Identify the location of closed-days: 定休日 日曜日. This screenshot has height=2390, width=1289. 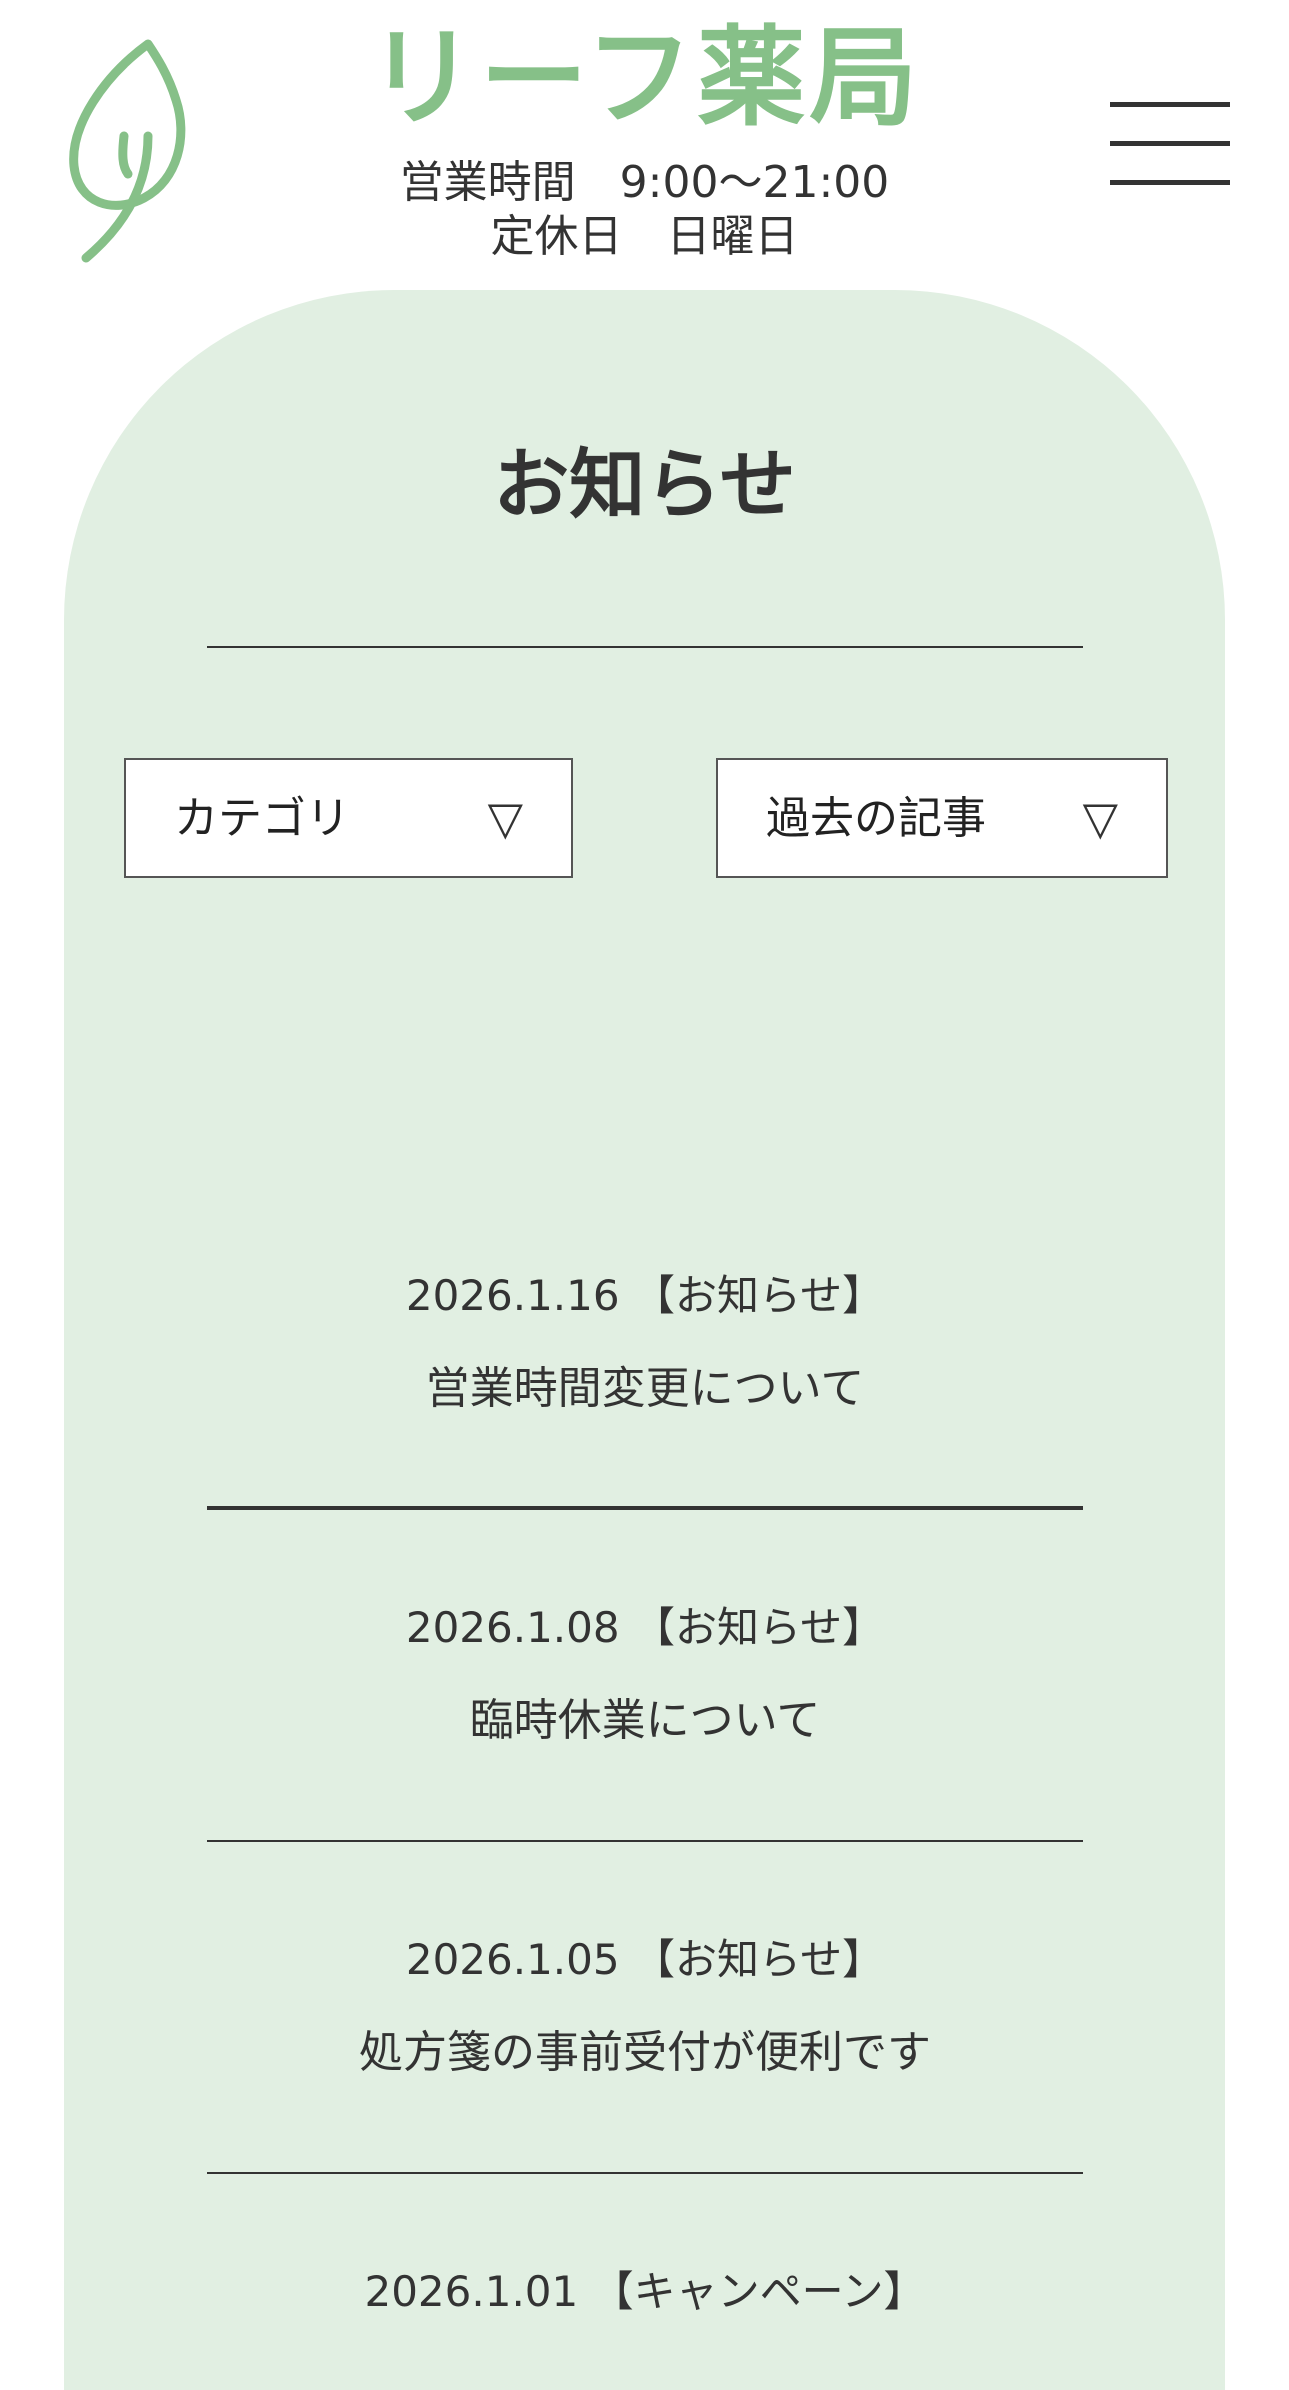
(644, 236).